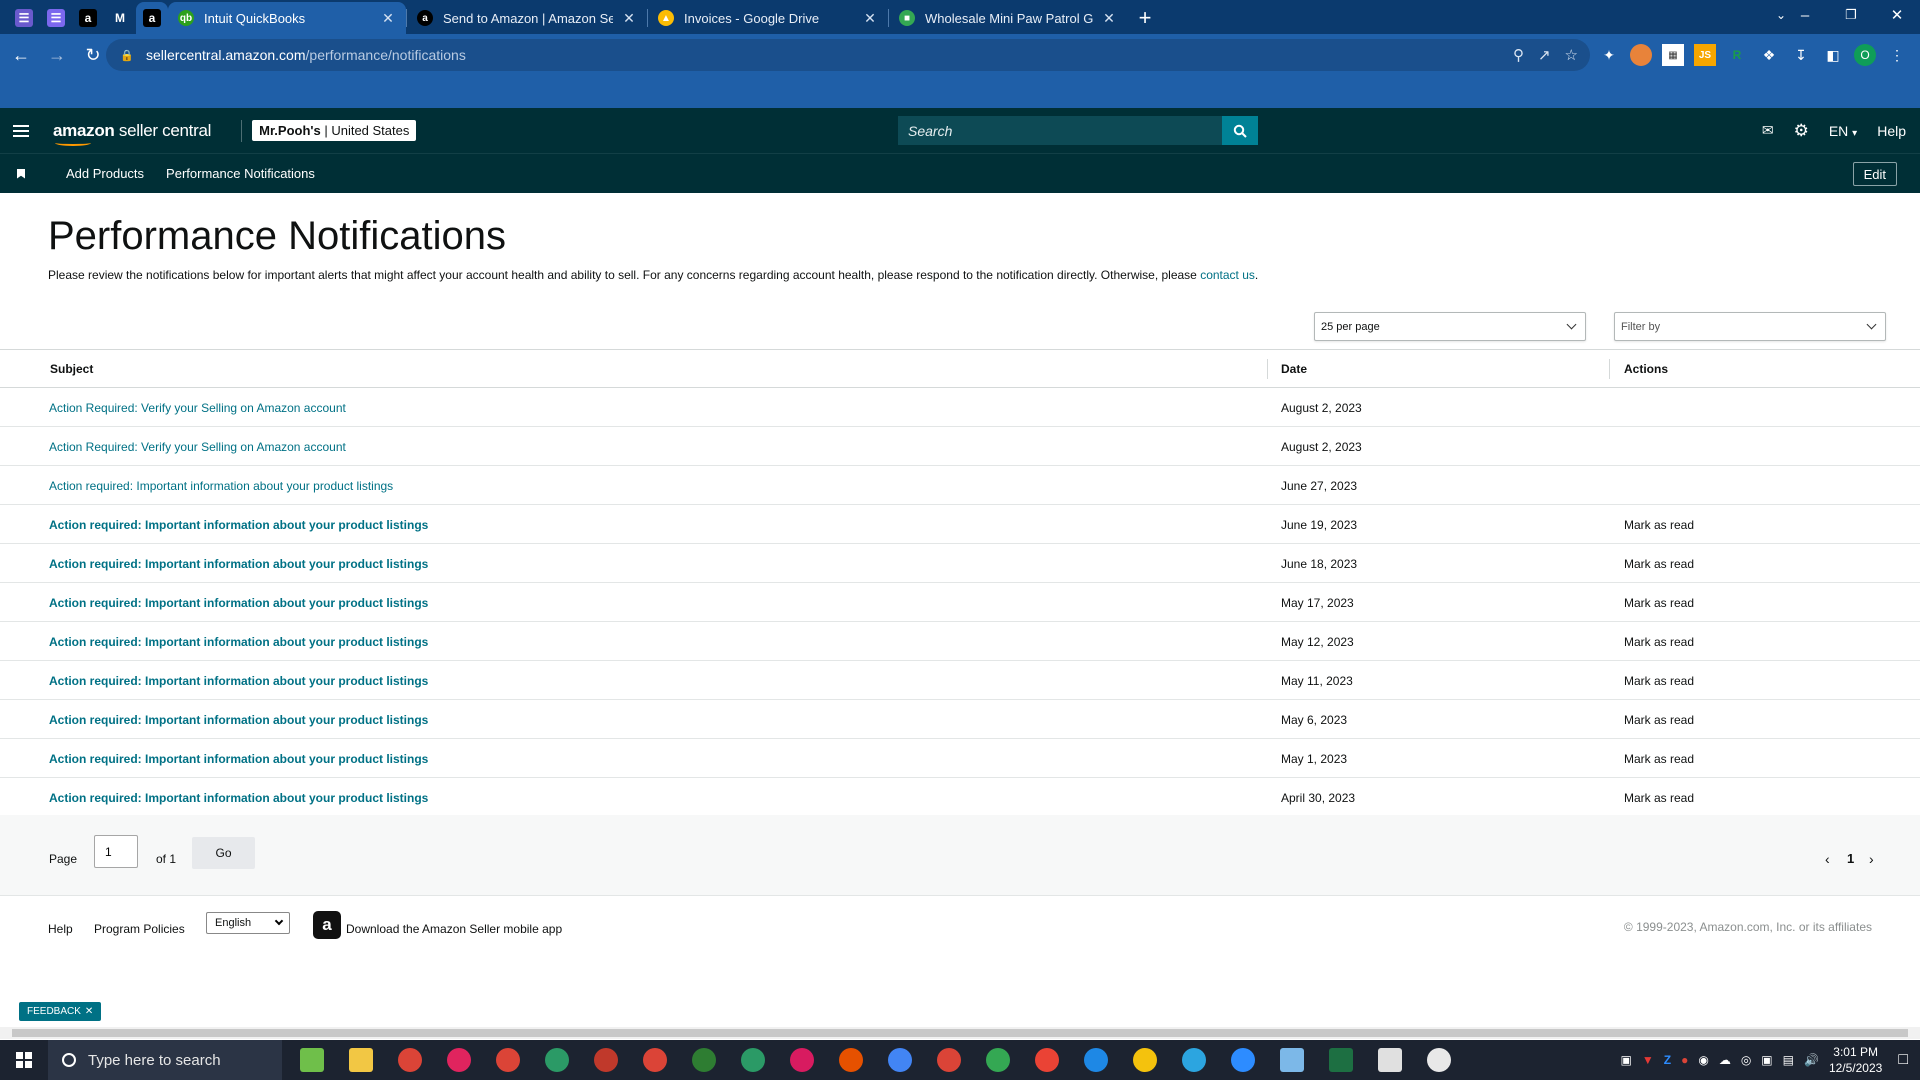 The height and width of the screenshot is (1080, 1920). I want to click on puzzle-icon: ❖, so click(1769, 55).